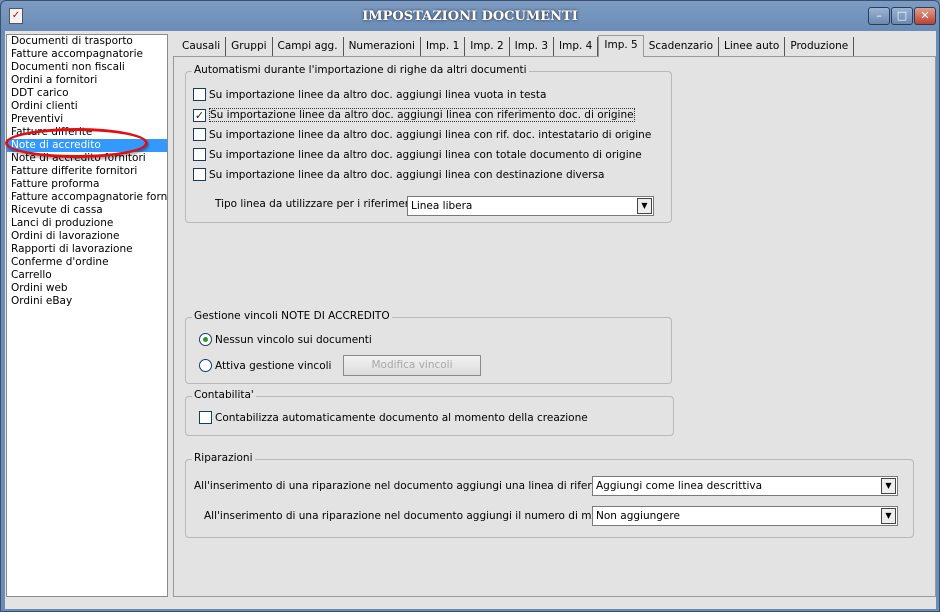 Image resolution: width=940 pixels, height=612 pixels. I want to click on window-title: IMPOSTAZIONI DOCUMENTI, so click(470, 16).